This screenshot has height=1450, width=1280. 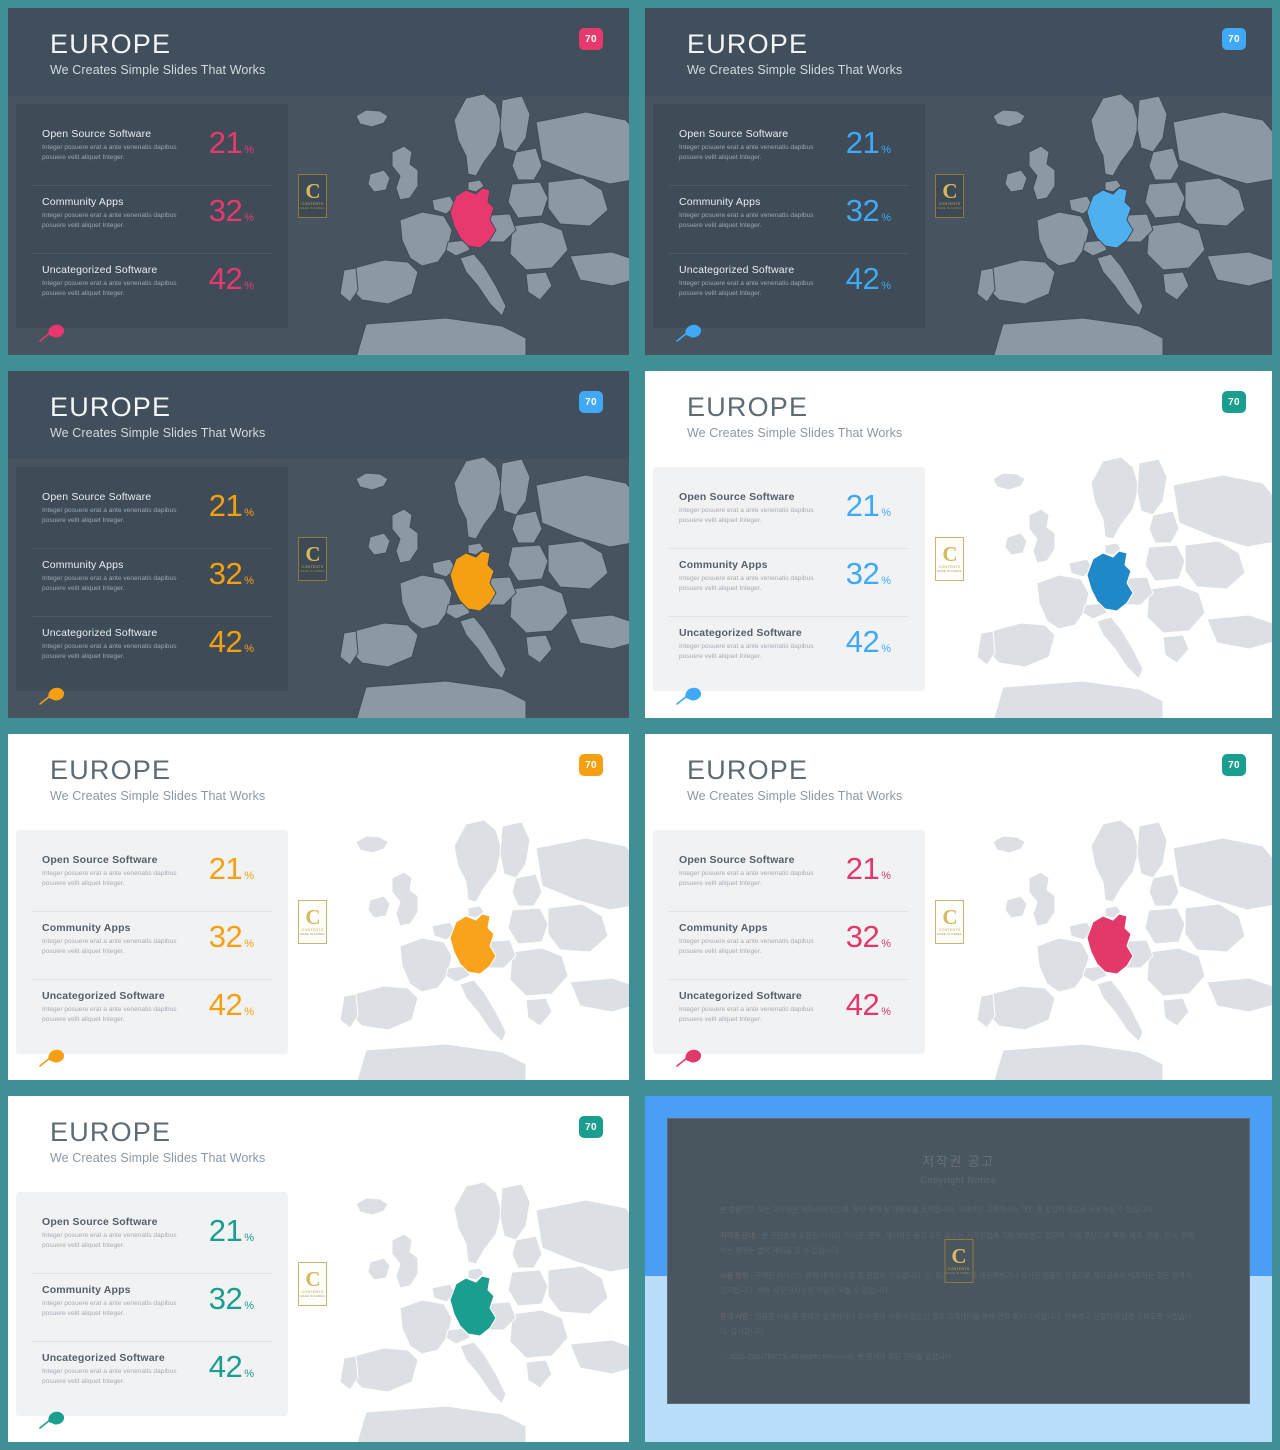 What do you see at coordinates (737, 497) in the screenshot?
I see `stat-title: Open Source Software` at bounding box center [737, 497].